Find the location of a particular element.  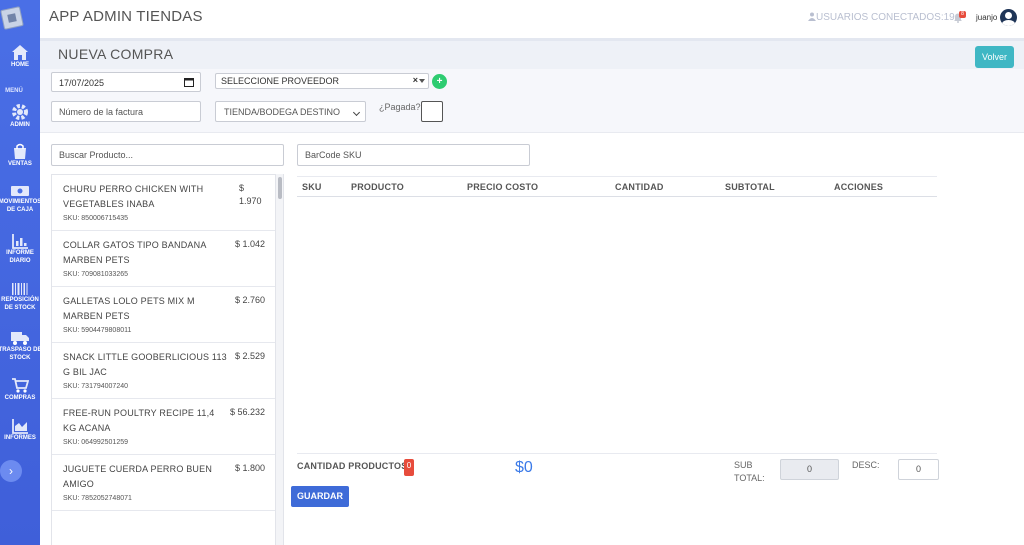

subtotal-label-line-2: TOTAL: is located at coordinates (749, 478).